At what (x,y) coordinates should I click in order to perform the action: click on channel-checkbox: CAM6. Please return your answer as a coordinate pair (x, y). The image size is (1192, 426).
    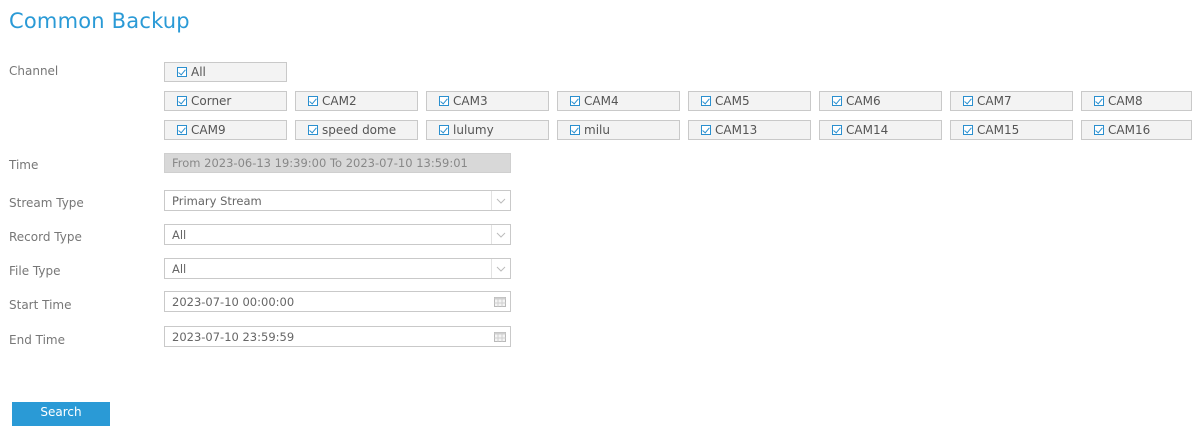
    Looking at the image, I should click on (880, 101).